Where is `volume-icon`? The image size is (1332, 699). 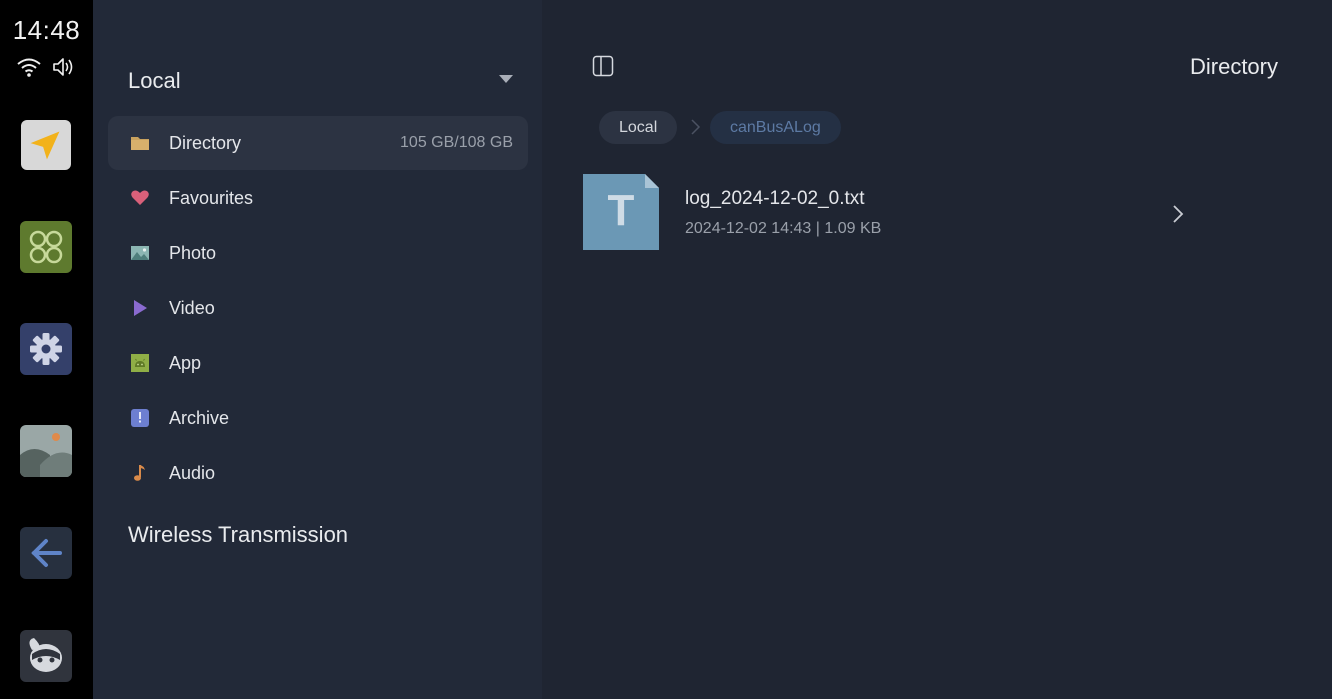
volume-icon is located at coordinates (63, 67).